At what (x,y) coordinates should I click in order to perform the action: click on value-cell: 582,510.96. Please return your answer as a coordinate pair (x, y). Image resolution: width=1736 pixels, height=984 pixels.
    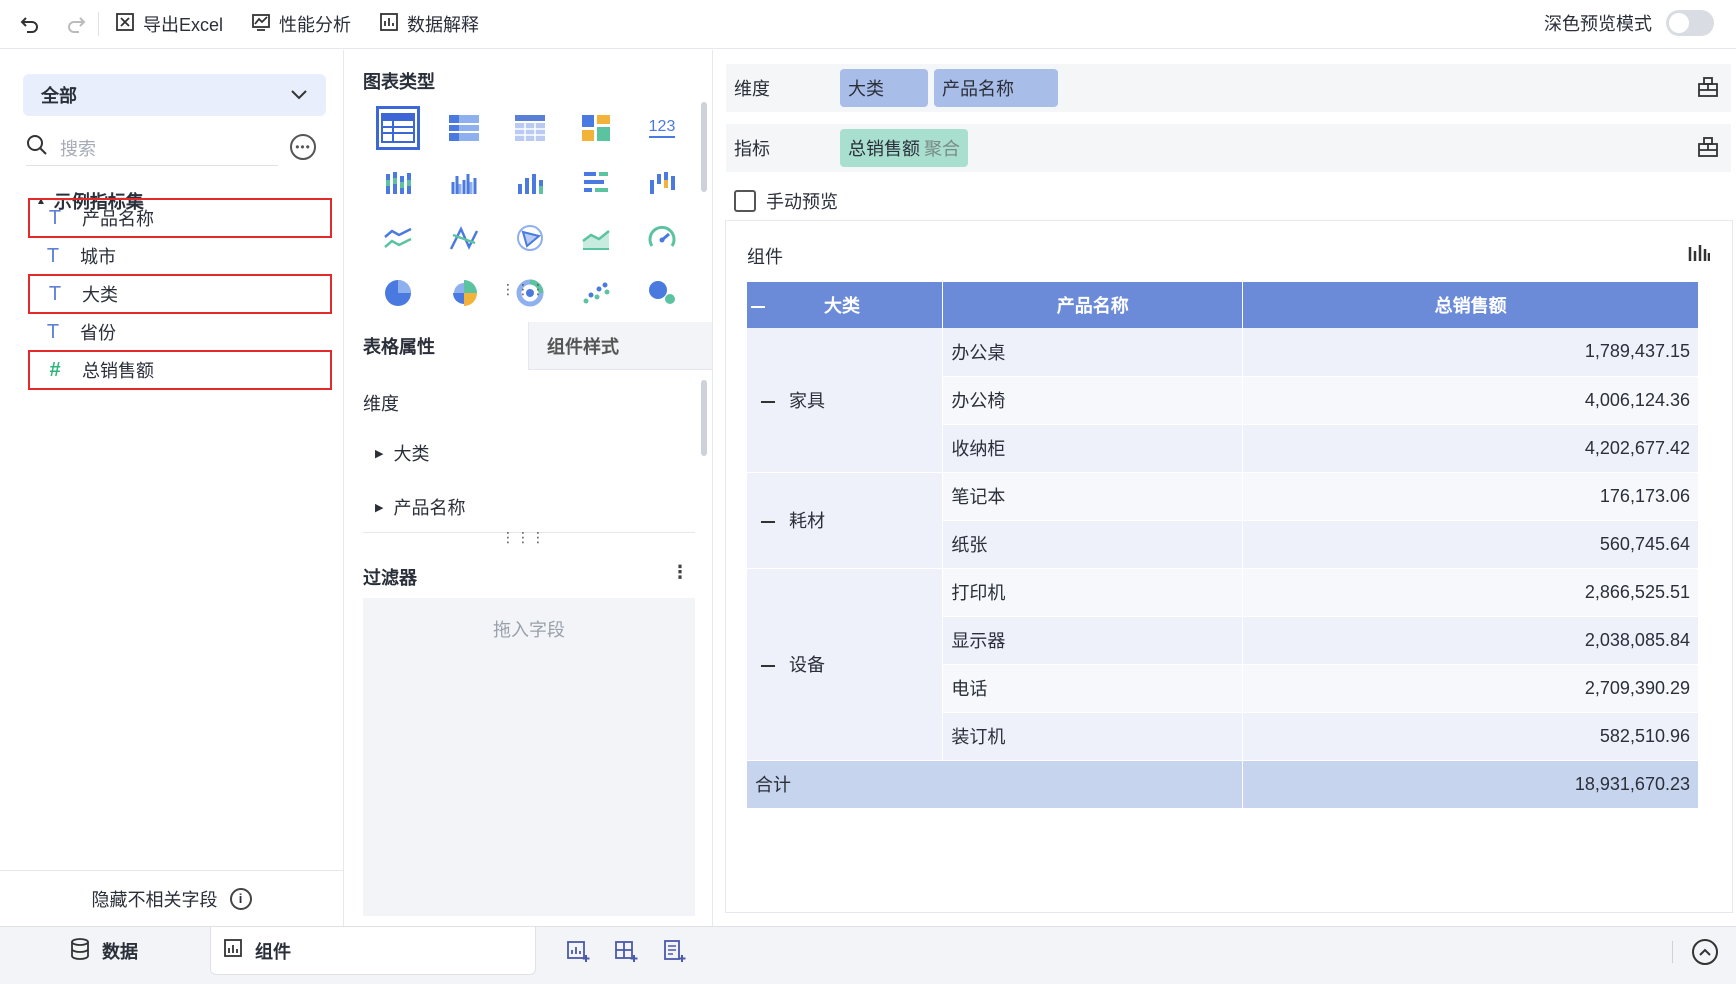
    Looking at the image, I should click on (1470, 736).